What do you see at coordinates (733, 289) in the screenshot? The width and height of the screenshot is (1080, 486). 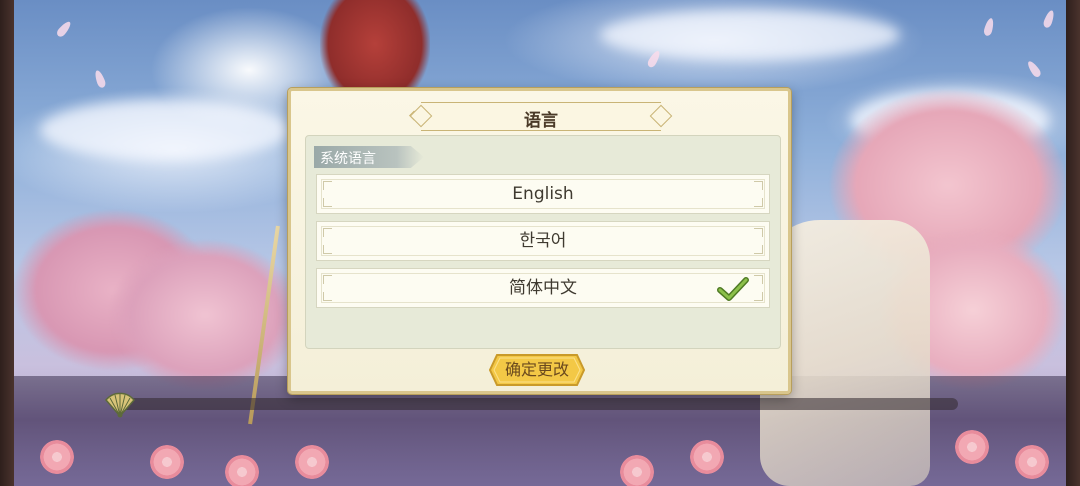 I see `checkmark-icon` at bounding box center [733, 289].